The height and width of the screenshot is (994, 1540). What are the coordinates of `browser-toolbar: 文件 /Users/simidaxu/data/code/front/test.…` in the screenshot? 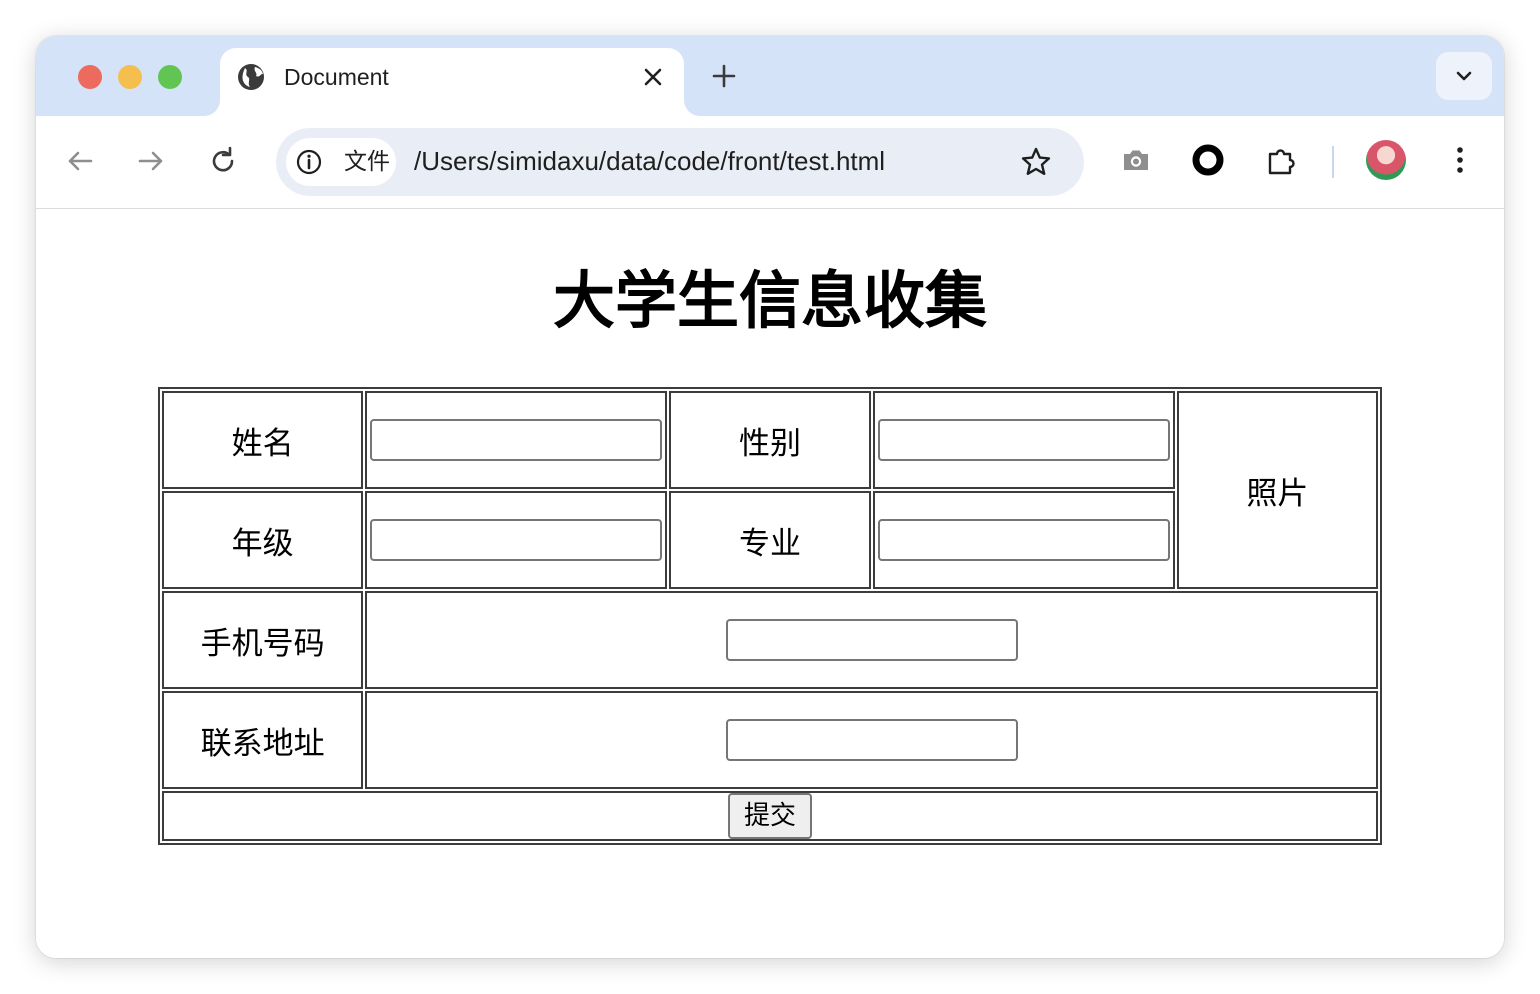 It's located at (770, 162).